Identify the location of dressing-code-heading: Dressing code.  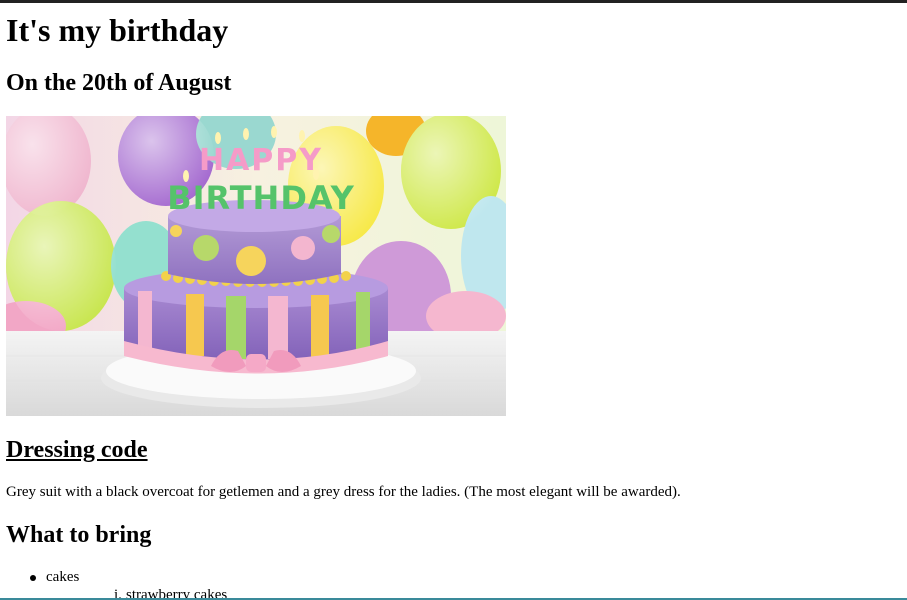
(77, 450).